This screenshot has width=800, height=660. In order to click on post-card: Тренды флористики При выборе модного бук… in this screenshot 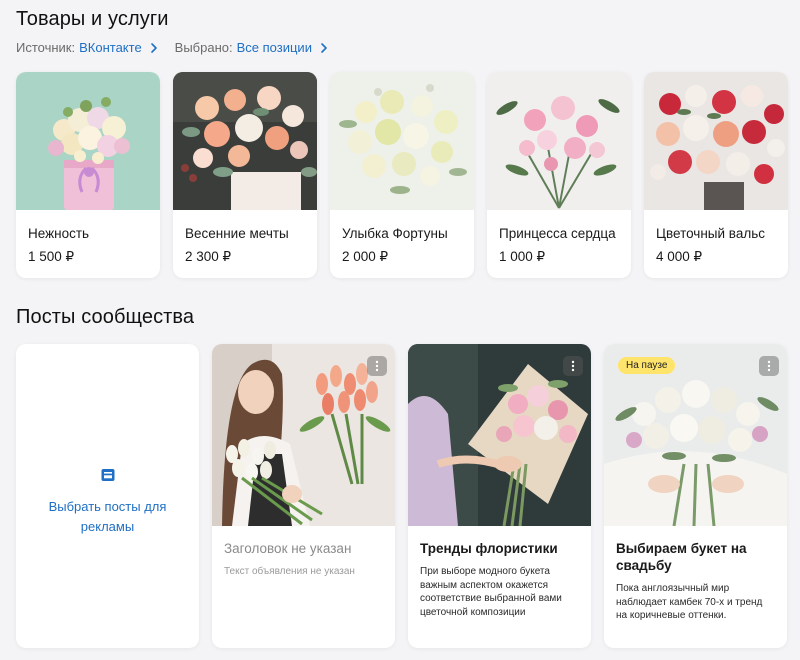, I will do `click(499, 496)`.